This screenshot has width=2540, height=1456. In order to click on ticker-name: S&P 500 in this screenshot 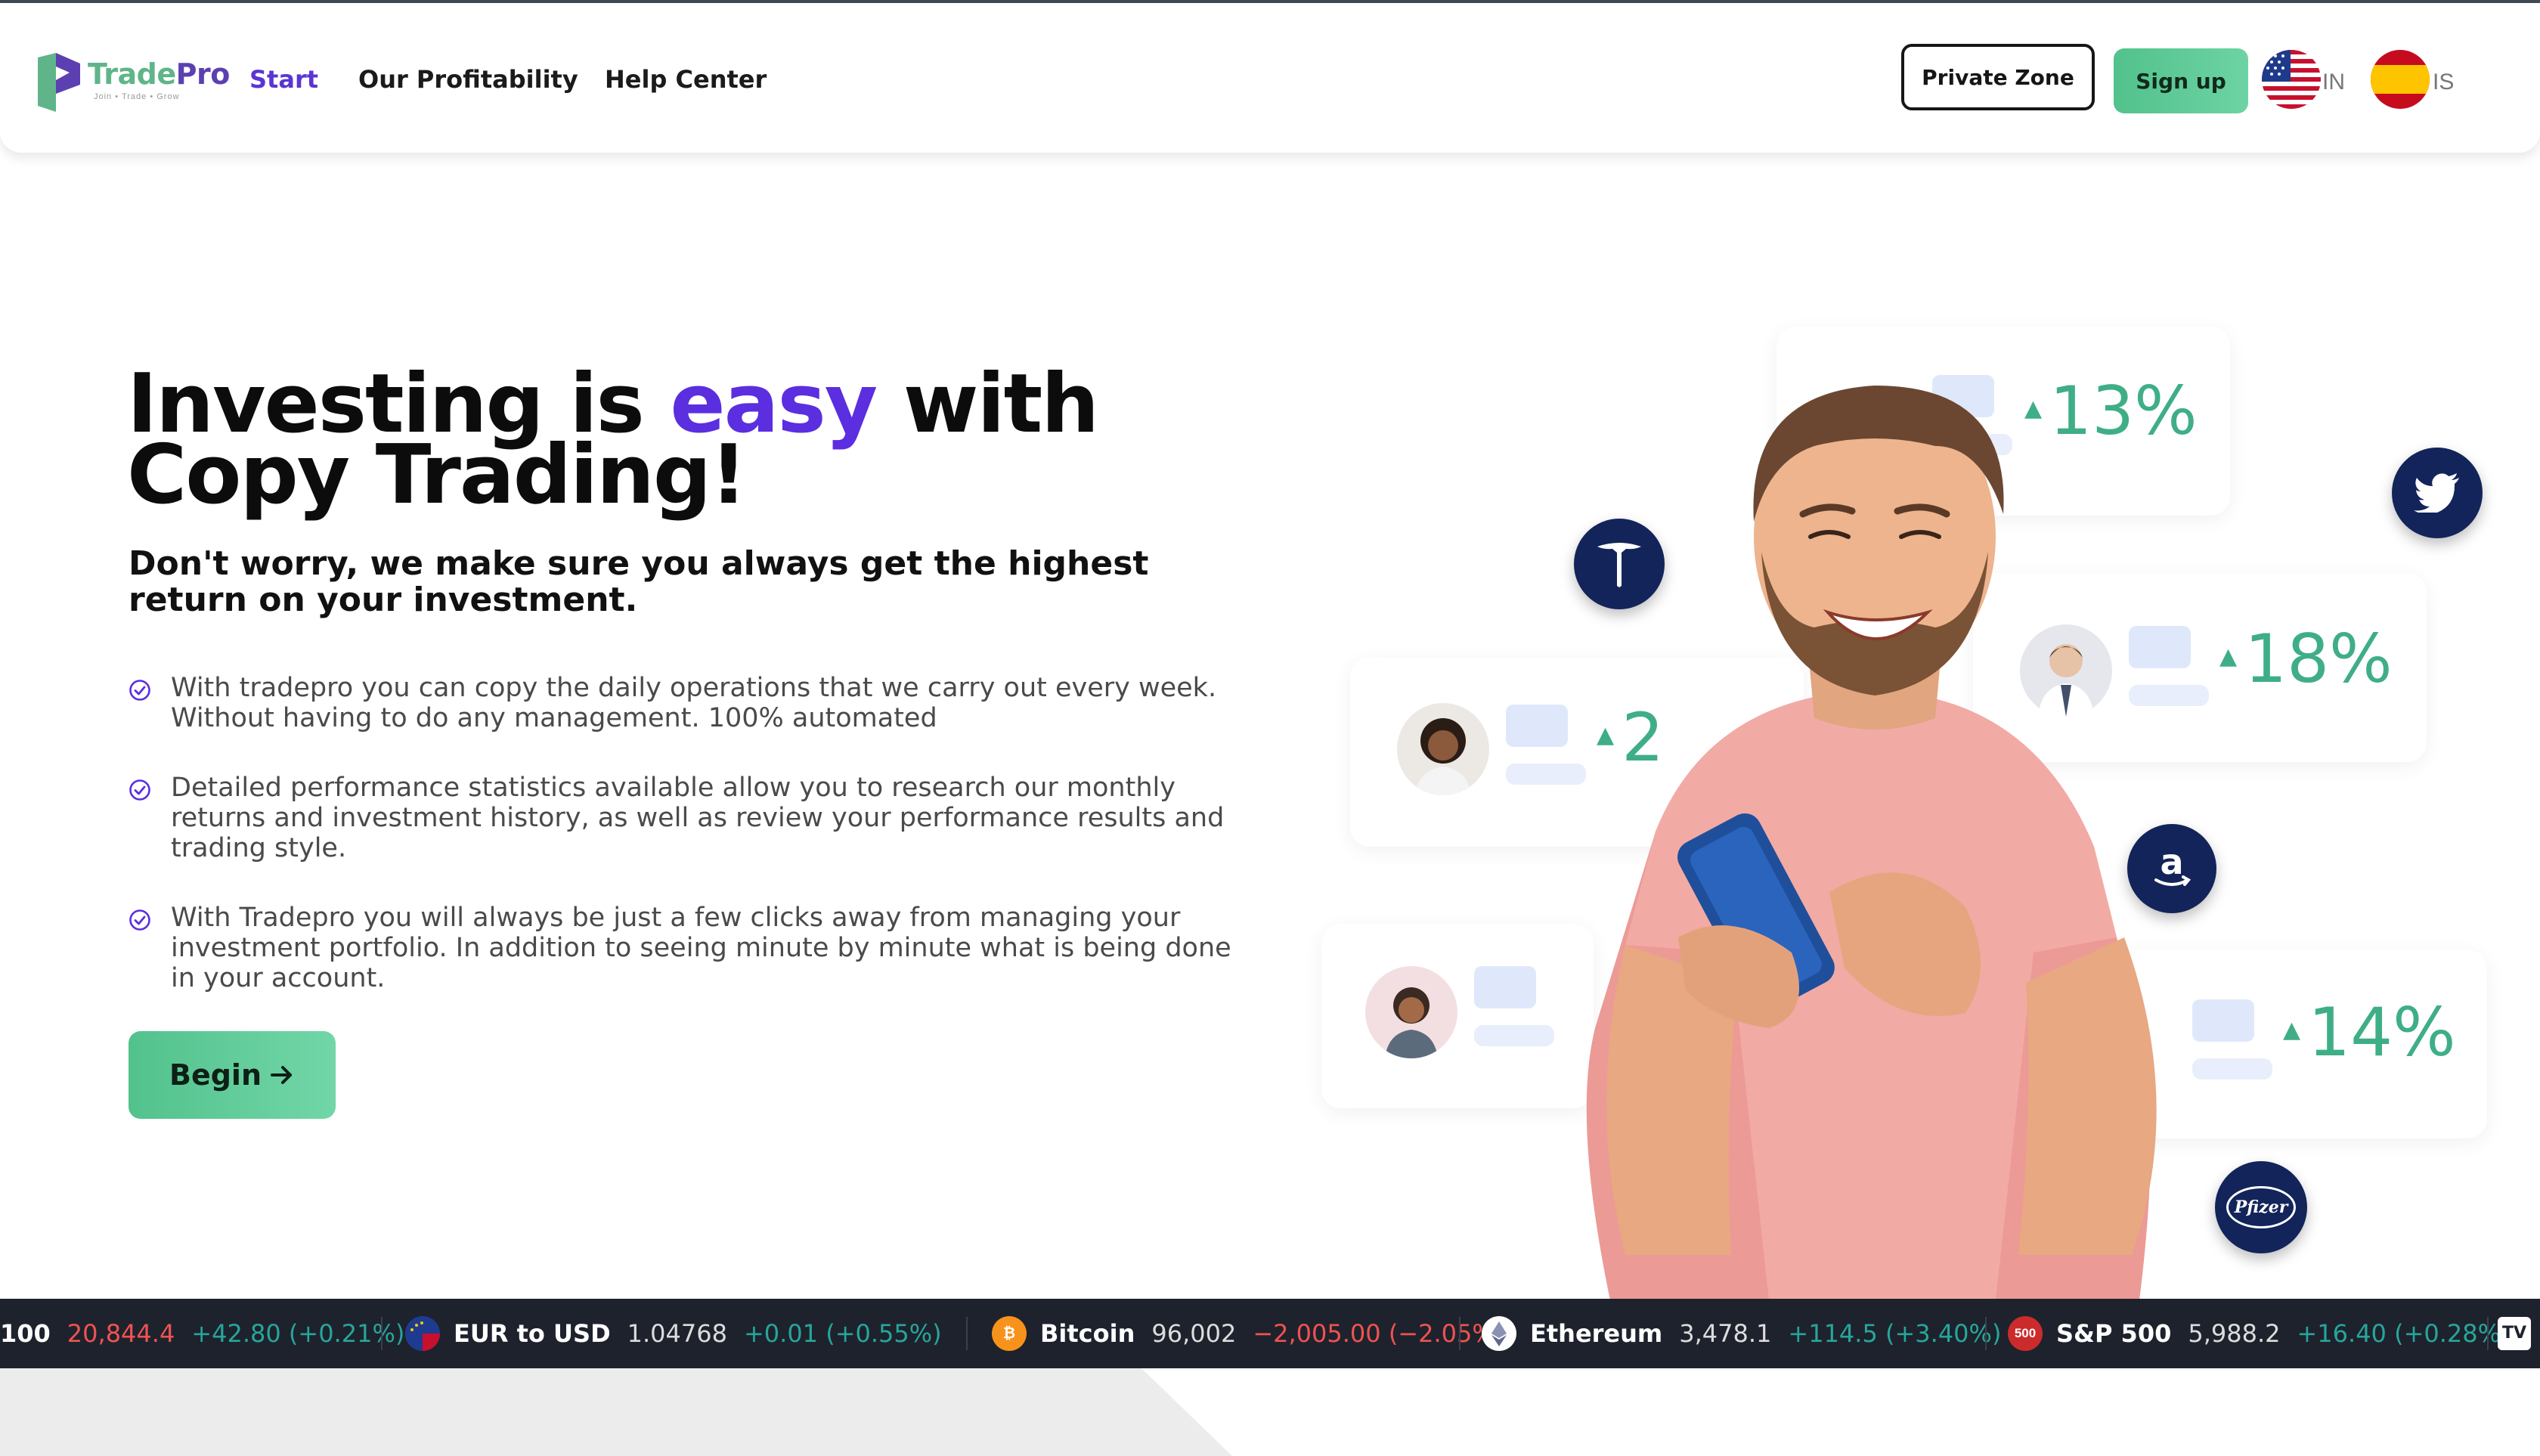, I will do `click(2114, 1333)`.